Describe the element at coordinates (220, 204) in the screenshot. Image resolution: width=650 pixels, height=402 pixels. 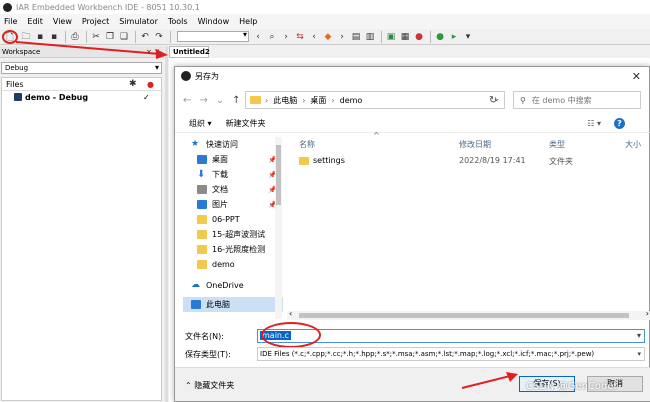
I see `nav-item-label: 图片` at that location.